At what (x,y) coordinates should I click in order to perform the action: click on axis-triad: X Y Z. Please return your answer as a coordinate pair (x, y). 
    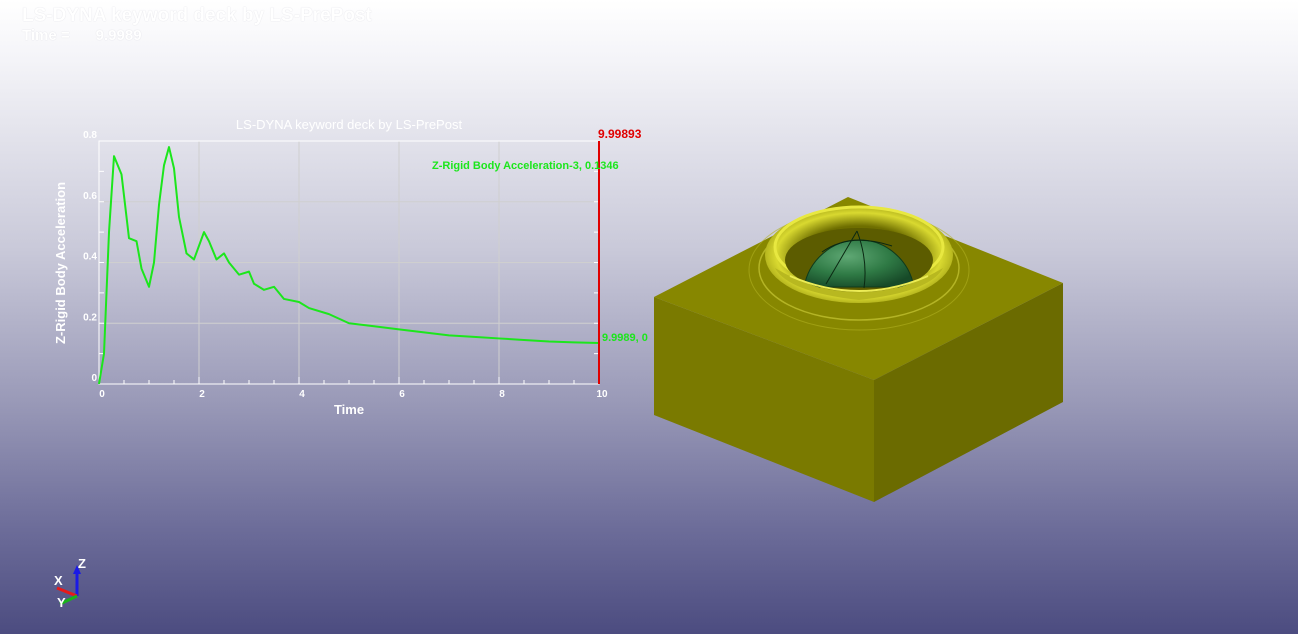
    Looking at the image, I should click on (70, 583).